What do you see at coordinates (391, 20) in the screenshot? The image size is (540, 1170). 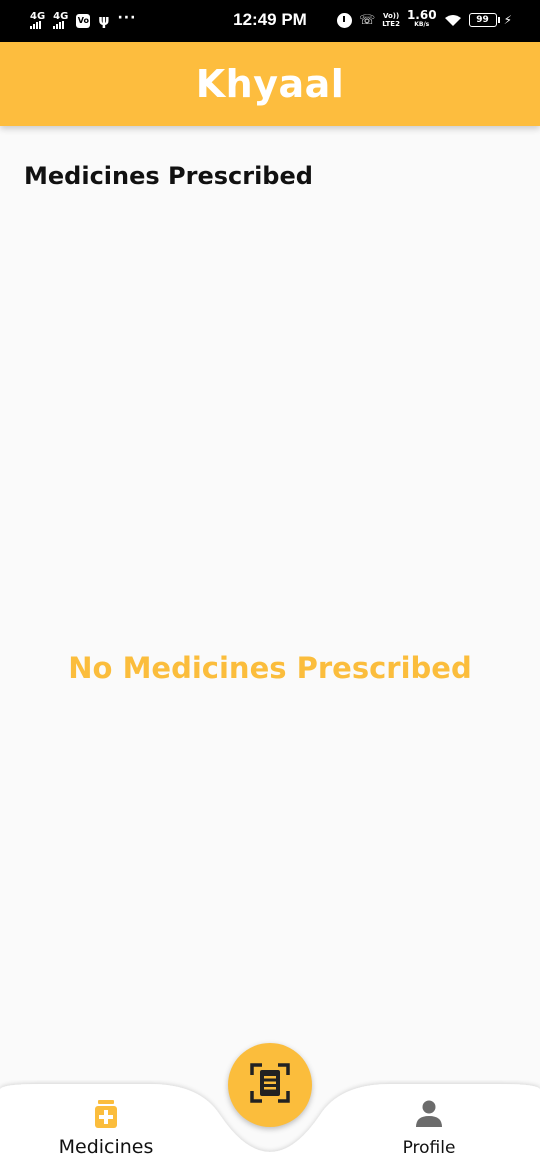 I see `volte-lte-indicator: Vo)) LTE2` at bounding box center [391, 20].